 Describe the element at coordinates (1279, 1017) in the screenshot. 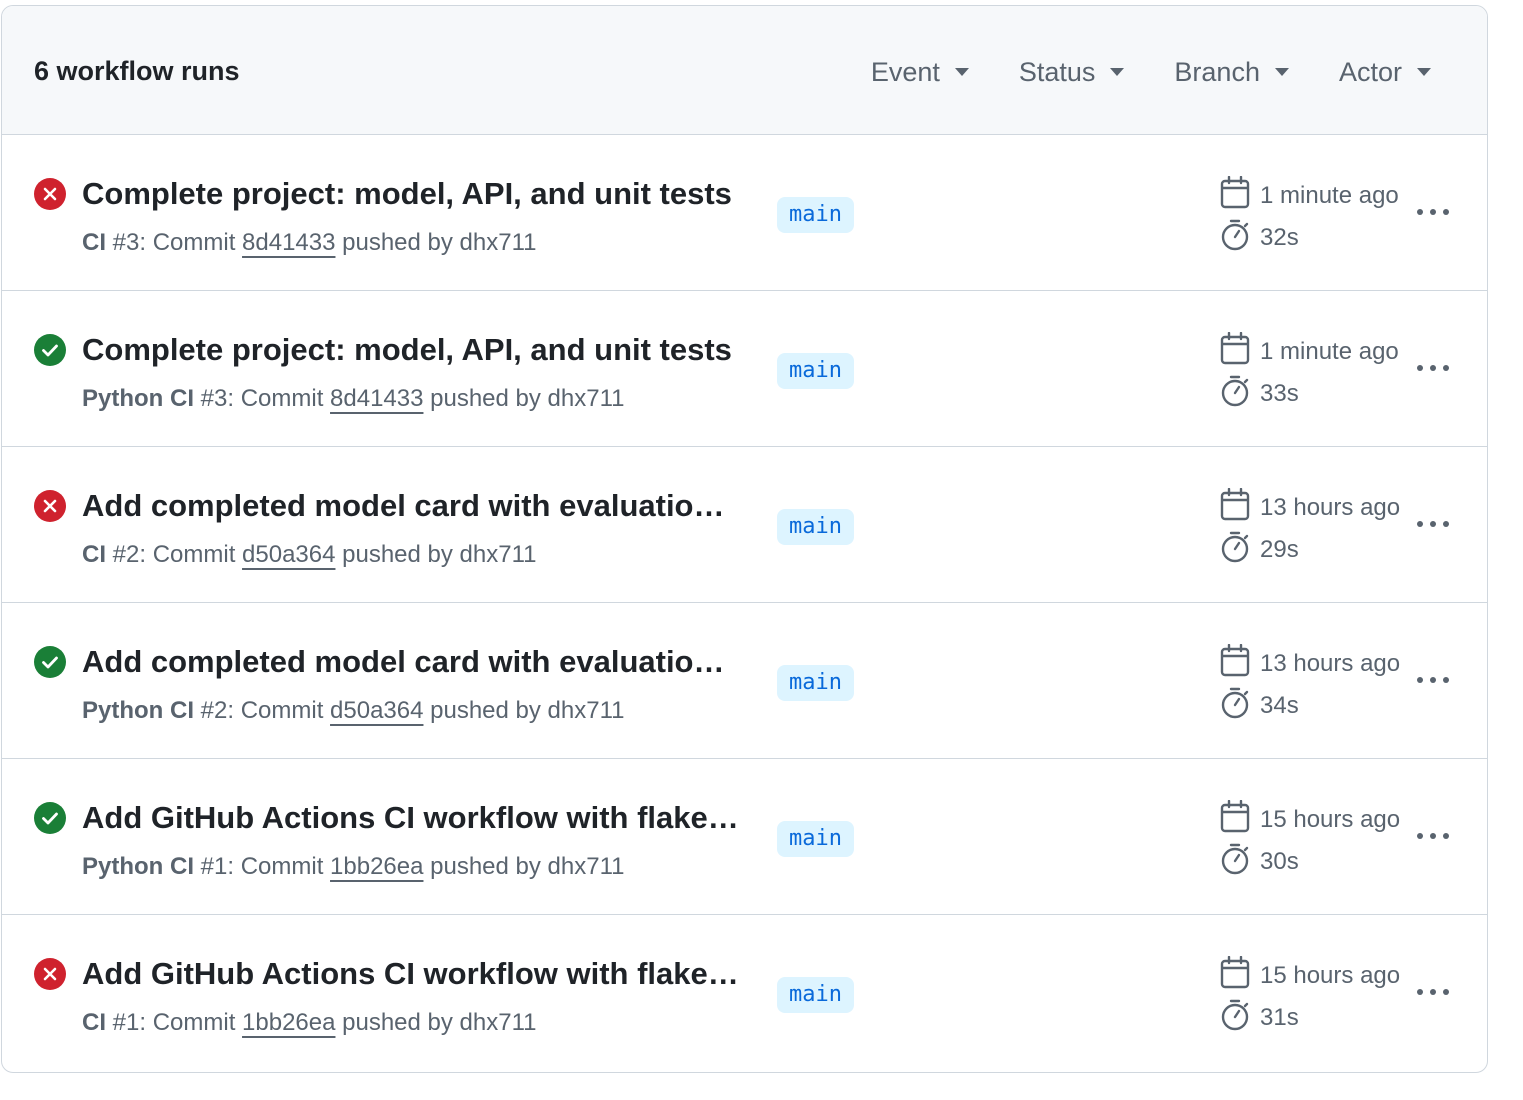

I see `run-duration-value: 31s` at that location.